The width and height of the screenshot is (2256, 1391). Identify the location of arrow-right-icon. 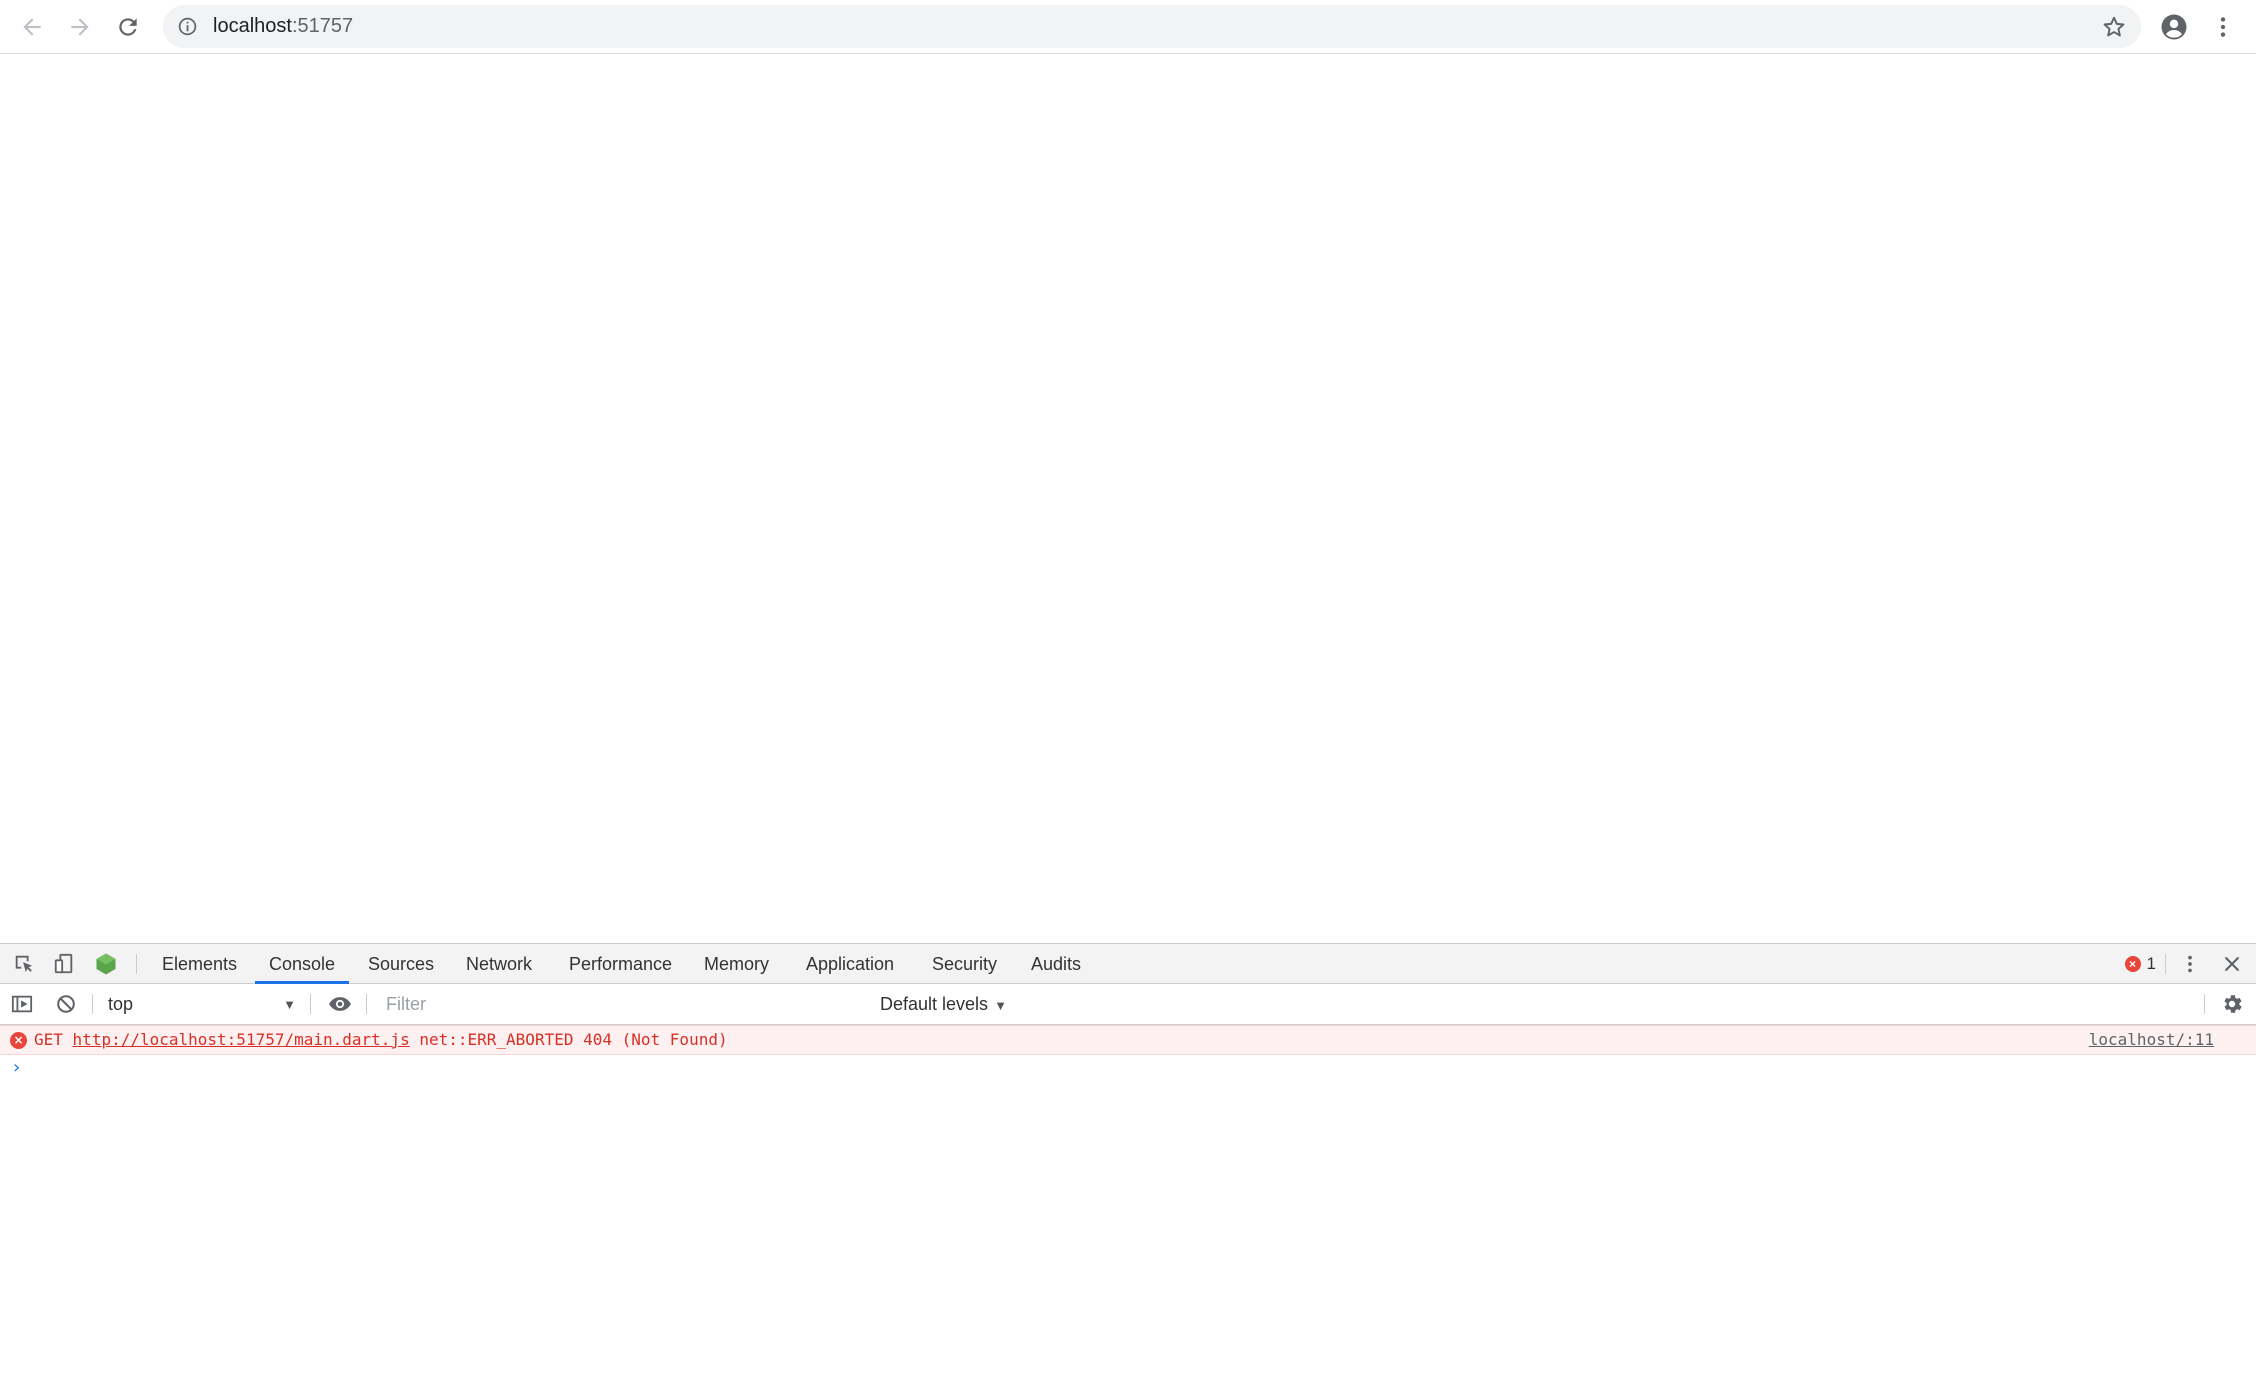
(80, 27).